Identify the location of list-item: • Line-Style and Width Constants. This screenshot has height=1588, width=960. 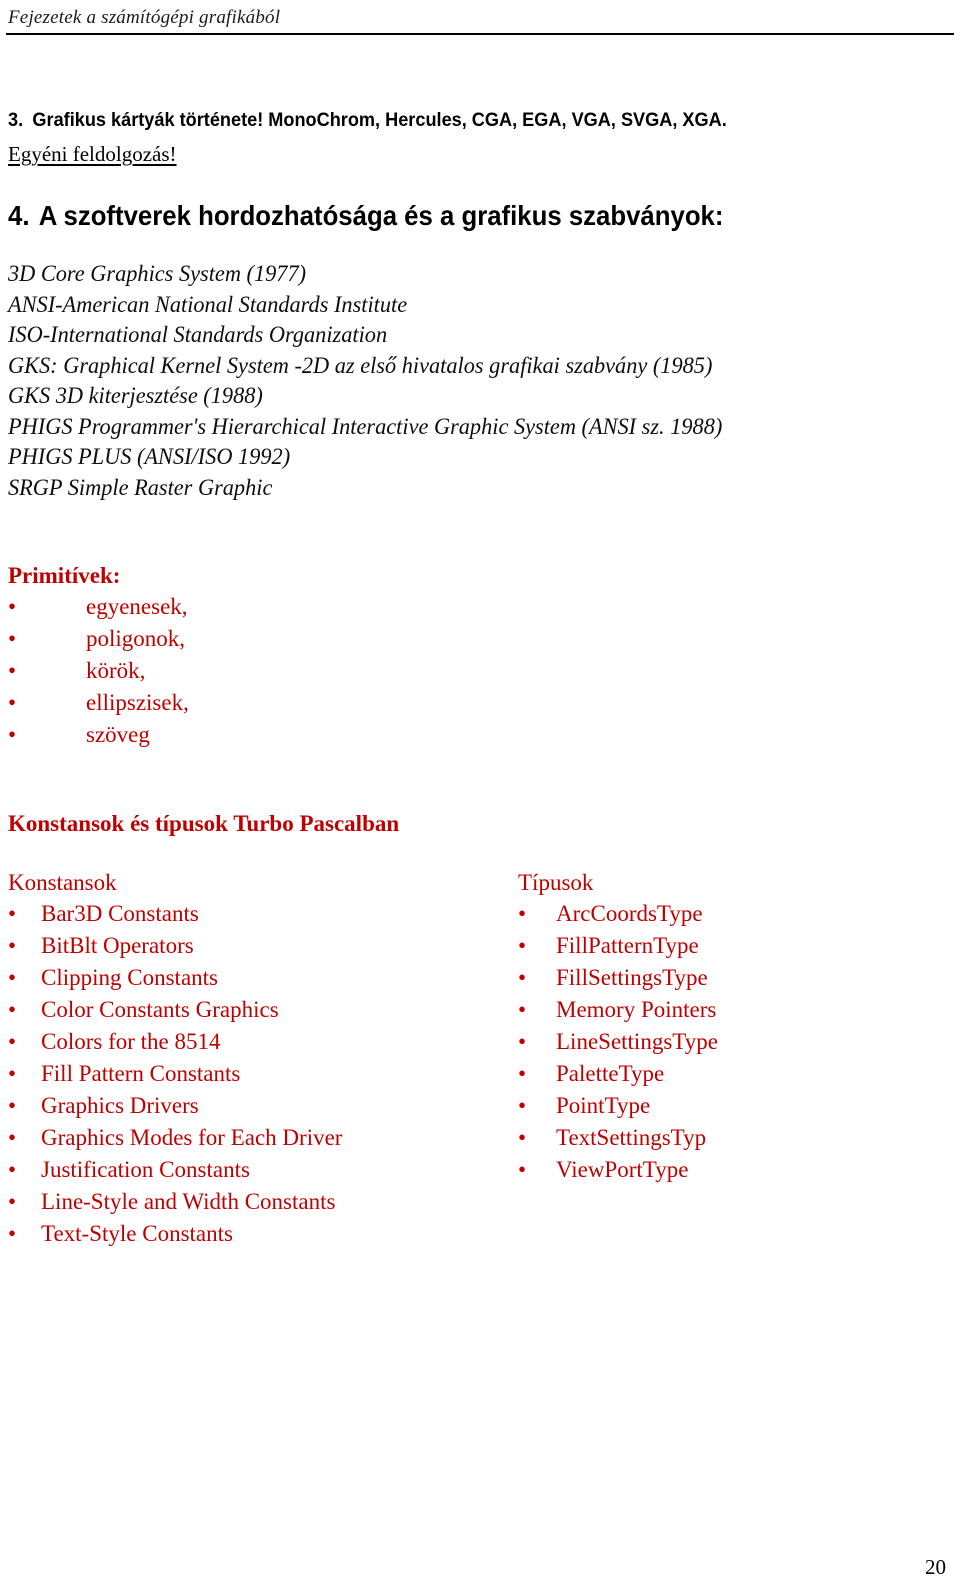
(248, 1202).